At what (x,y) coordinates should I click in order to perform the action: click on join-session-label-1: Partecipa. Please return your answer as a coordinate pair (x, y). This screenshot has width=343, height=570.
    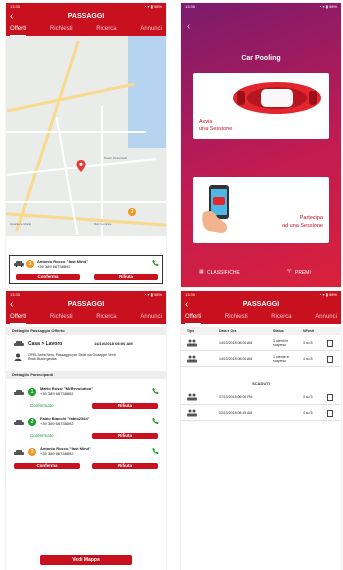
    Looking at the image, I should click on (311, 218).